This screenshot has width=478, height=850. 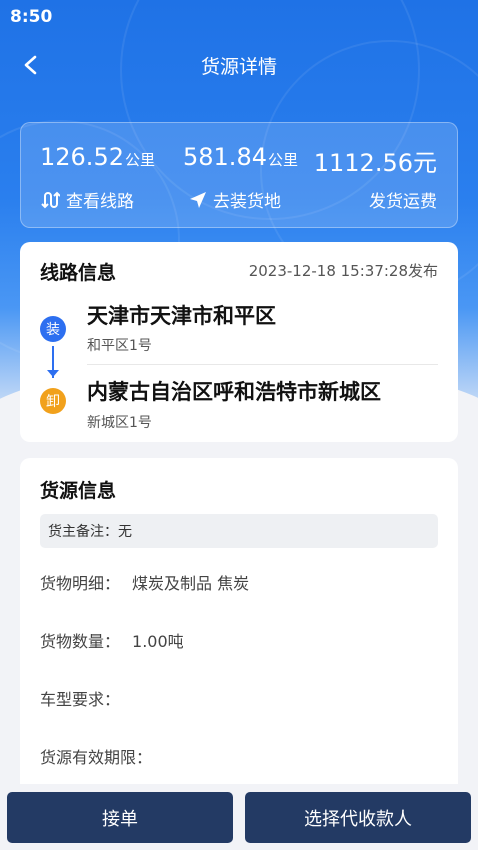 What do you see at coordinates (53, 401) in the screenshot?
I see `unload-badge: 卸` at bounding box center [53, 401].